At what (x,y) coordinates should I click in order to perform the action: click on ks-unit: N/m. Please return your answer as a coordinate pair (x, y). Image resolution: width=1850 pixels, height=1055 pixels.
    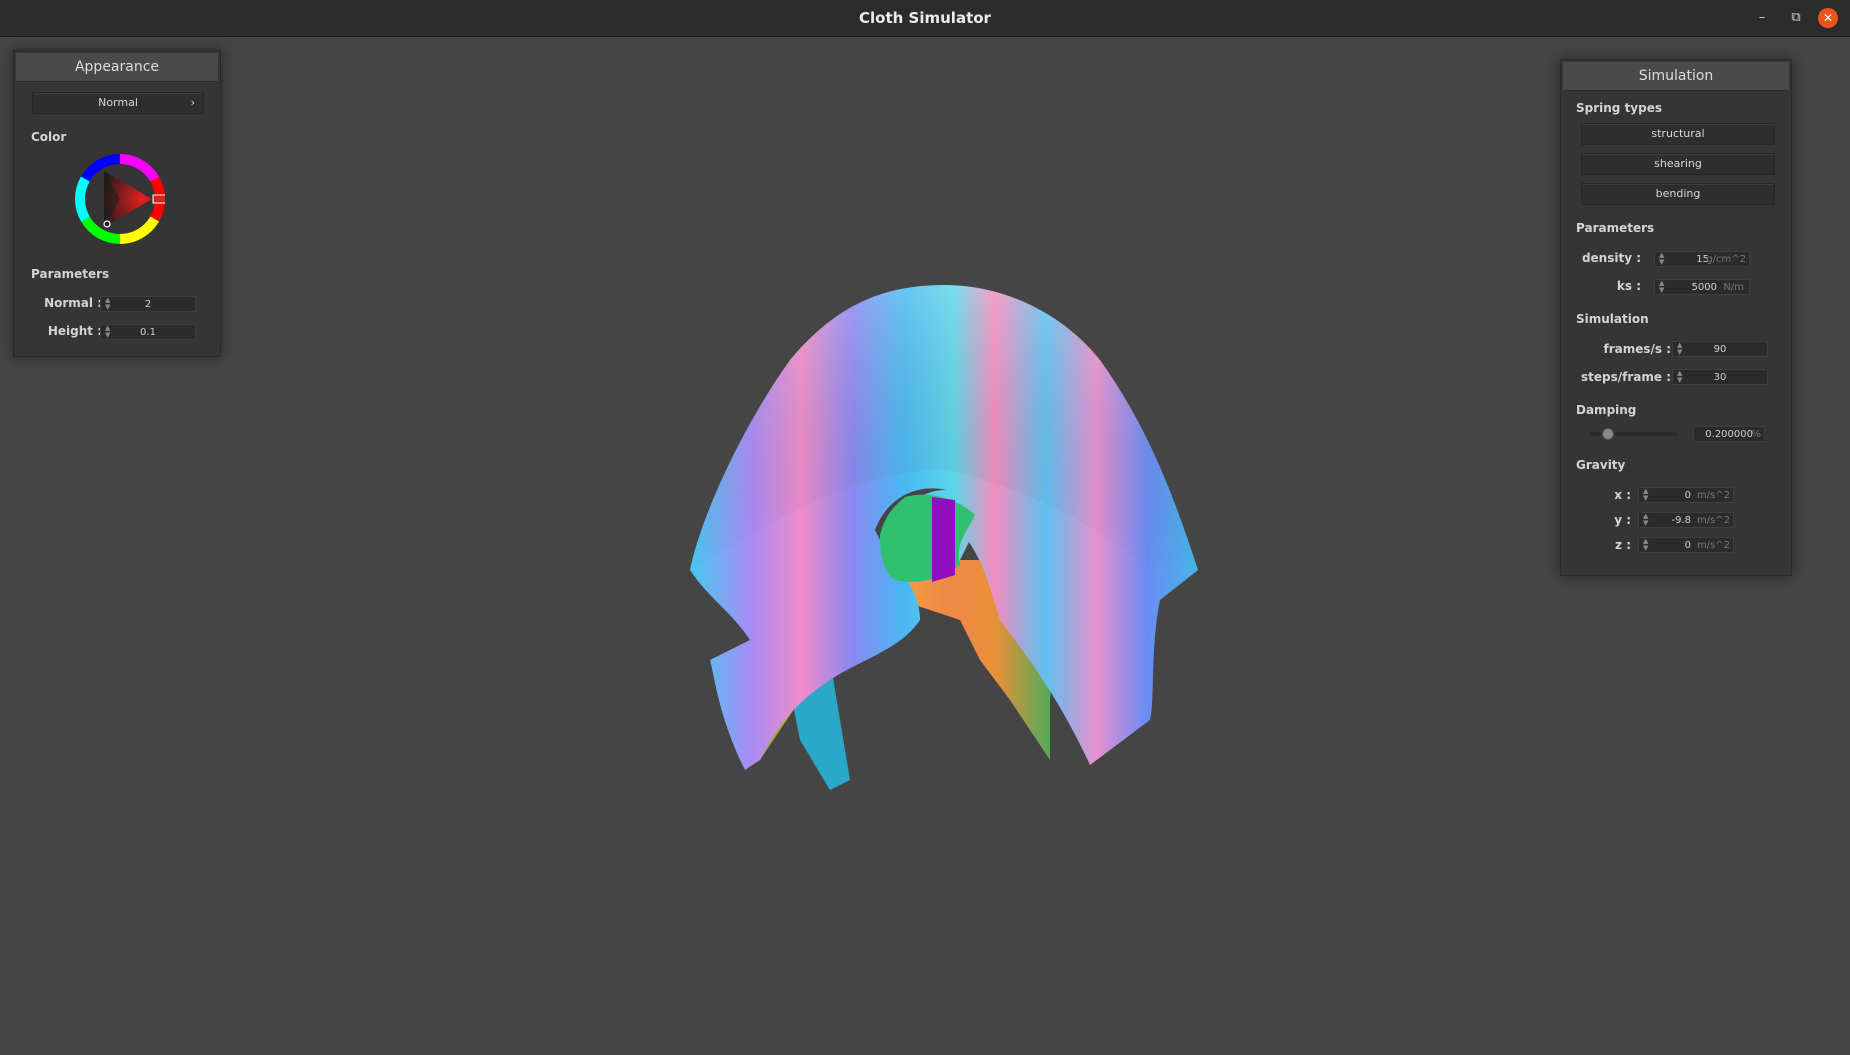
    Looking at the image, I should click on (1733, 287).